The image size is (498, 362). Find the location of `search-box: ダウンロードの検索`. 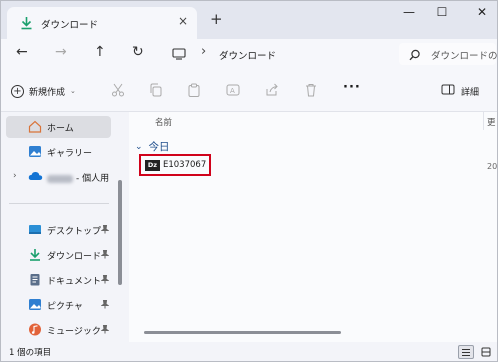

search-box: ダウンロードの検索 is located at coordinates (448, 54).